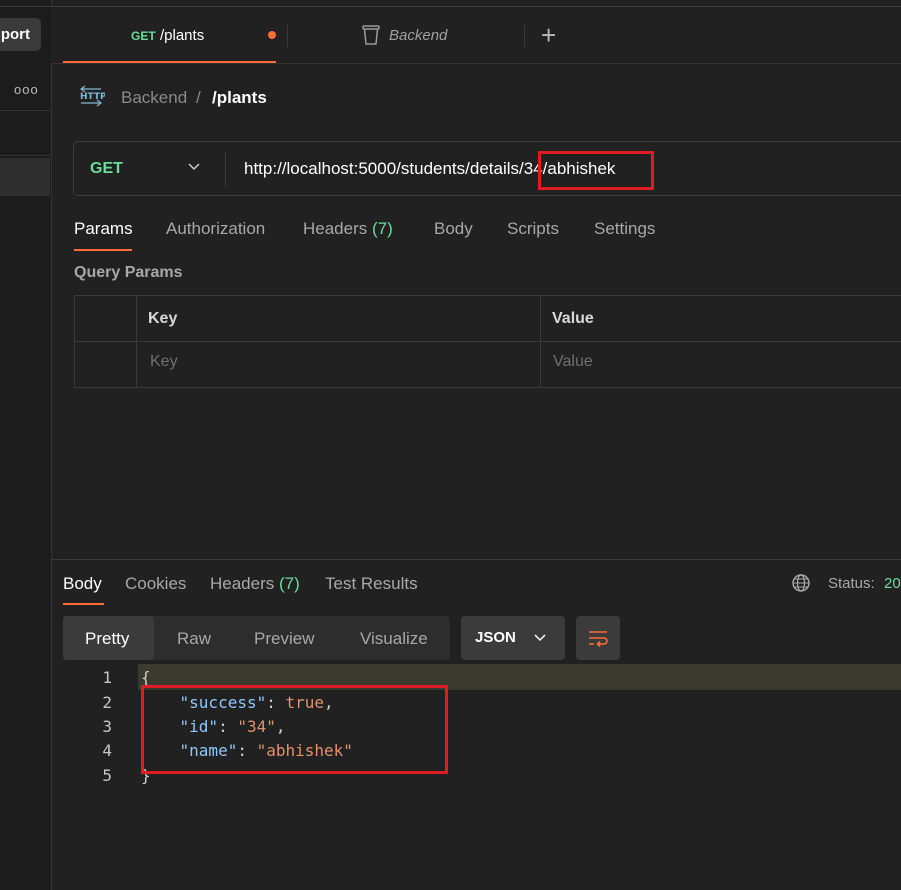 Image resolution: width=901 pixels, height=890 pixels. I want to click on tab-label: Test Results, so click(371, 583).